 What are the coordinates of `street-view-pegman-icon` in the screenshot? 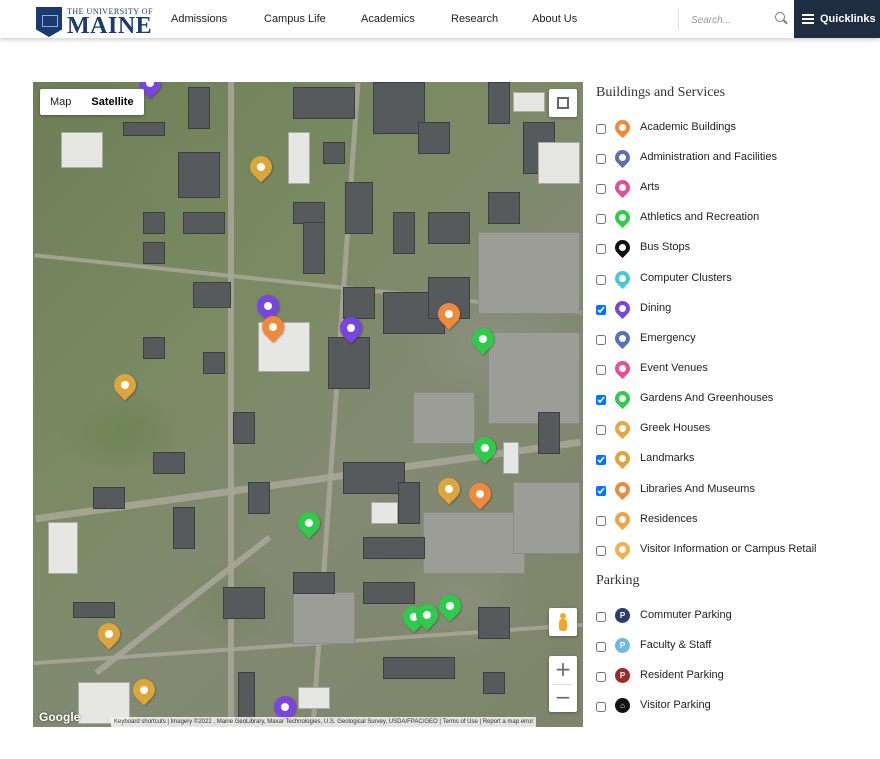 It's located at (563, 622).